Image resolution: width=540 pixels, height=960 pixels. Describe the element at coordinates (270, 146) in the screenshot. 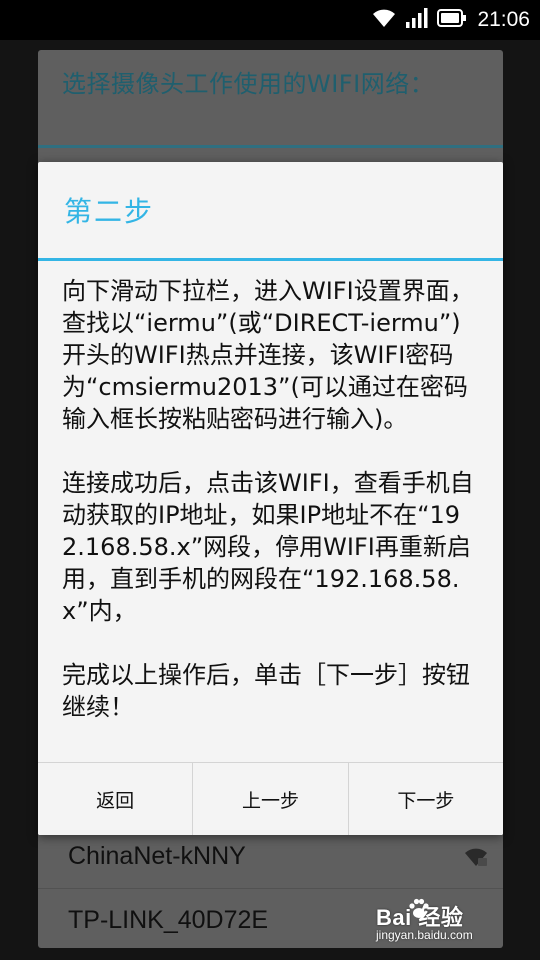

I see `title-divider` at that location.